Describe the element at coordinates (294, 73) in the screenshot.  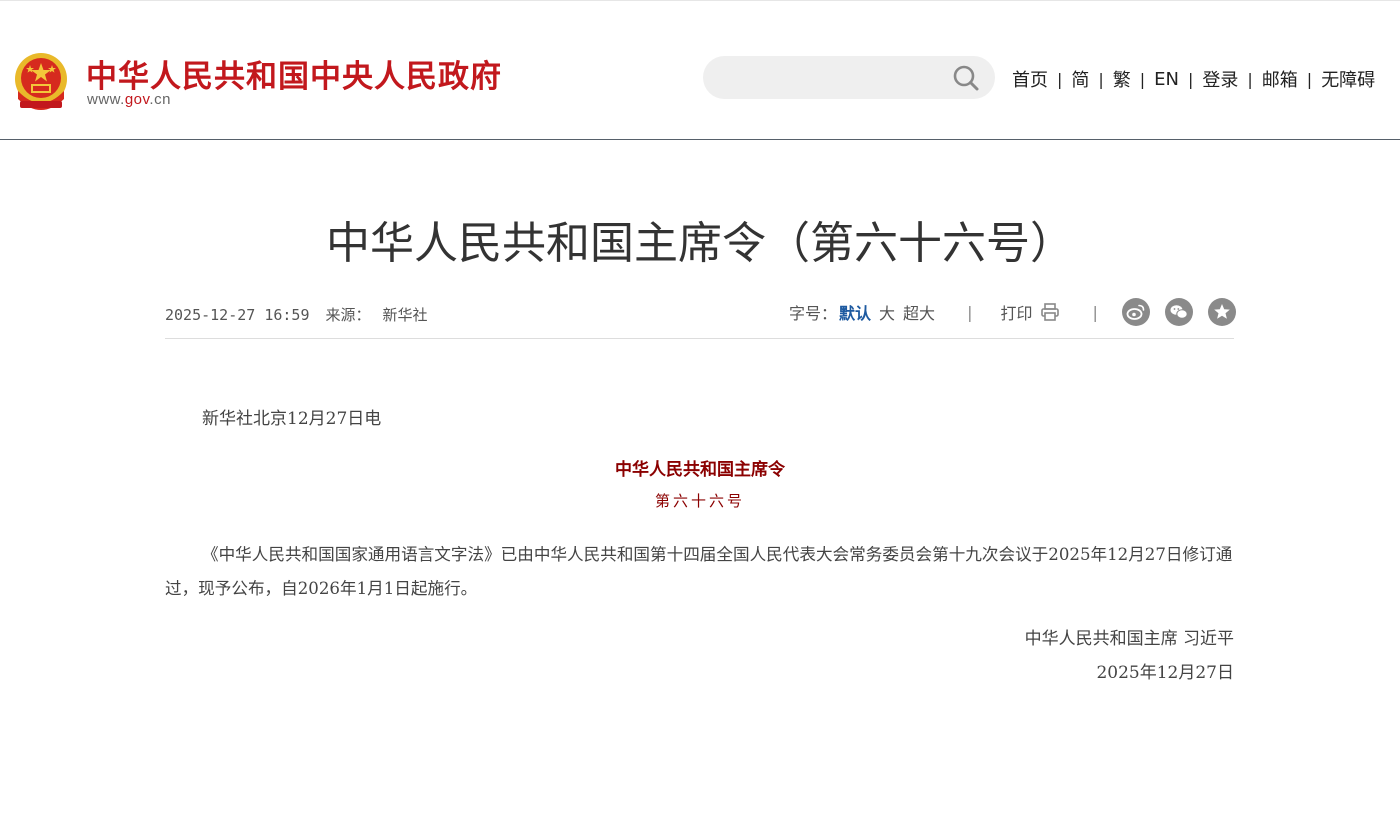
I see `site-name: 中华人民共和国中央人民政府` at that location.